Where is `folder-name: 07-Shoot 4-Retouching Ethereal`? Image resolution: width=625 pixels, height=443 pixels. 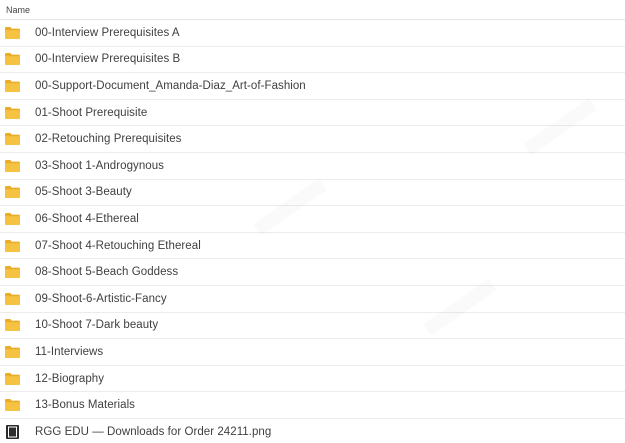
folder-name: 07-Shoot 4-Retouching Ethereal is located at coordinates (118, 245).